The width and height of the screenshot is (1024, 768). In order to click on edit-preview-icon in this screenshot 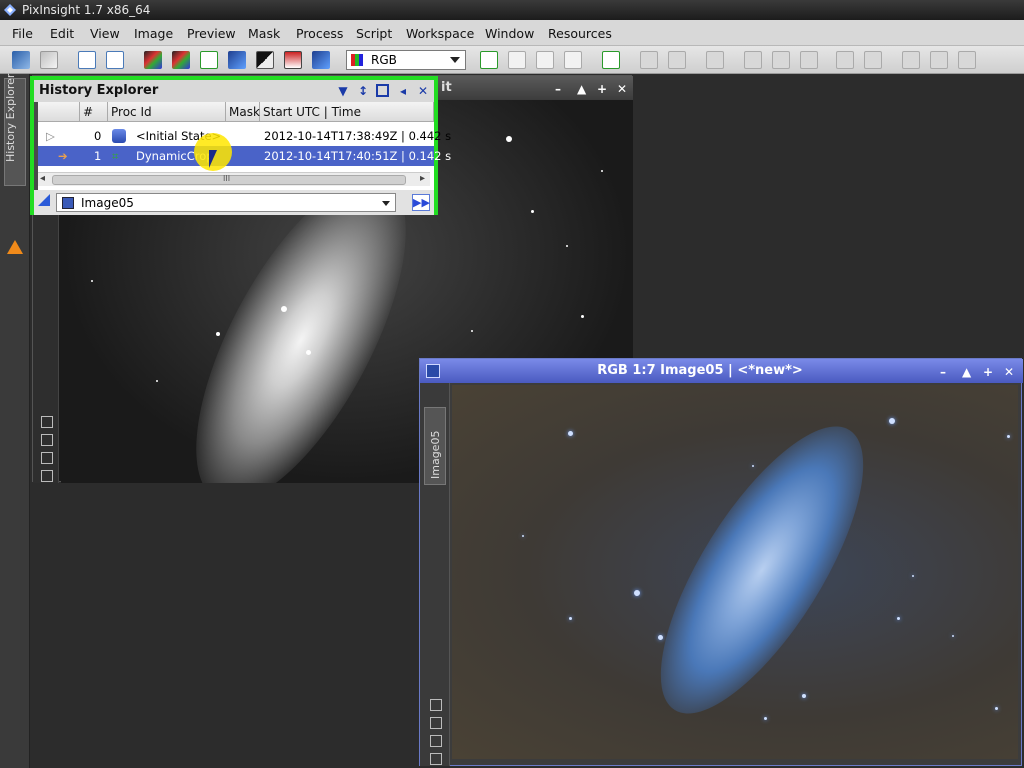, I will do `click(517, 60)`.